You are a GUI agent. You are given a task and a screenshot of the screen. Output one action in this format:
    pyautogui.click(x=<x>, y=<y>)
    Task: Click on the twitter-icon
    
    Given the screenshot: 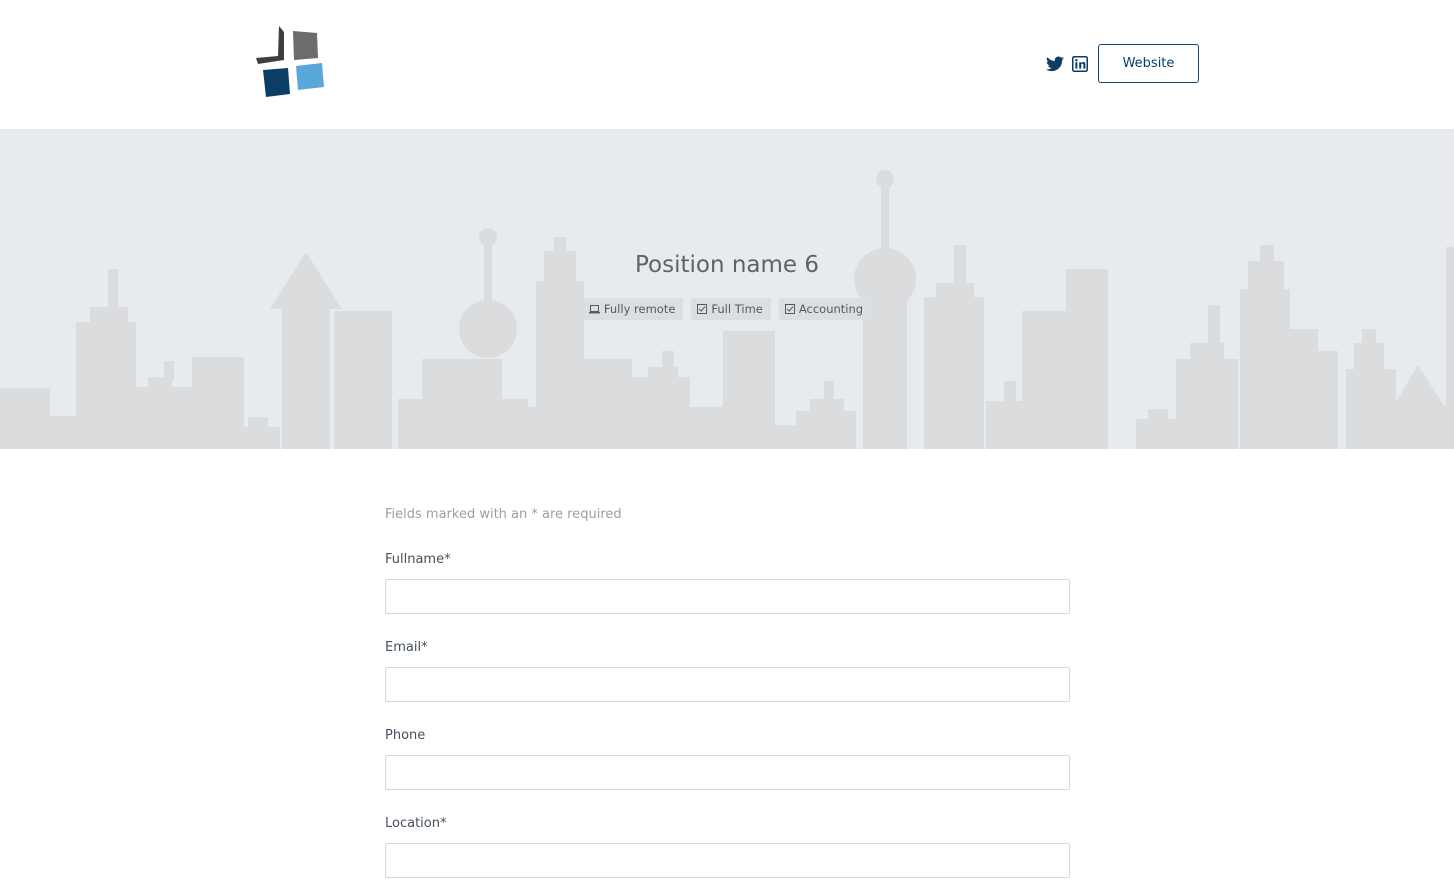 What is the action you would take?
    pyautogui.click(x=1055, y=64)
    